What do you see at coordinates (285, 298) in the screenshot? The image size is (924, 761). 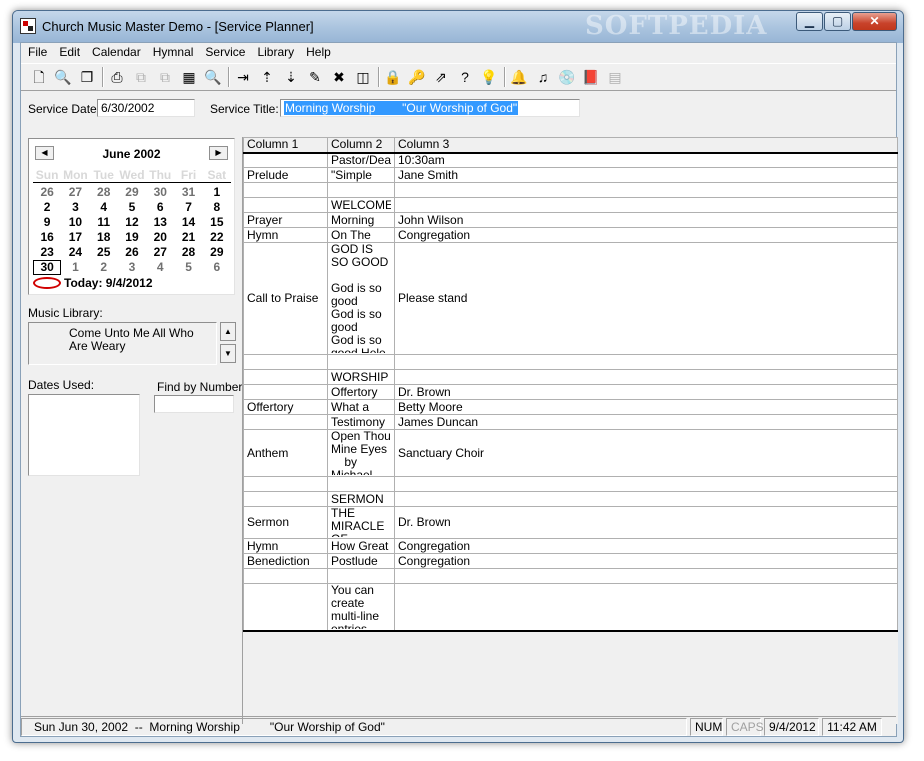 I see `grid-cell-col1: Call to Praise` at bounding box center [285, 298].